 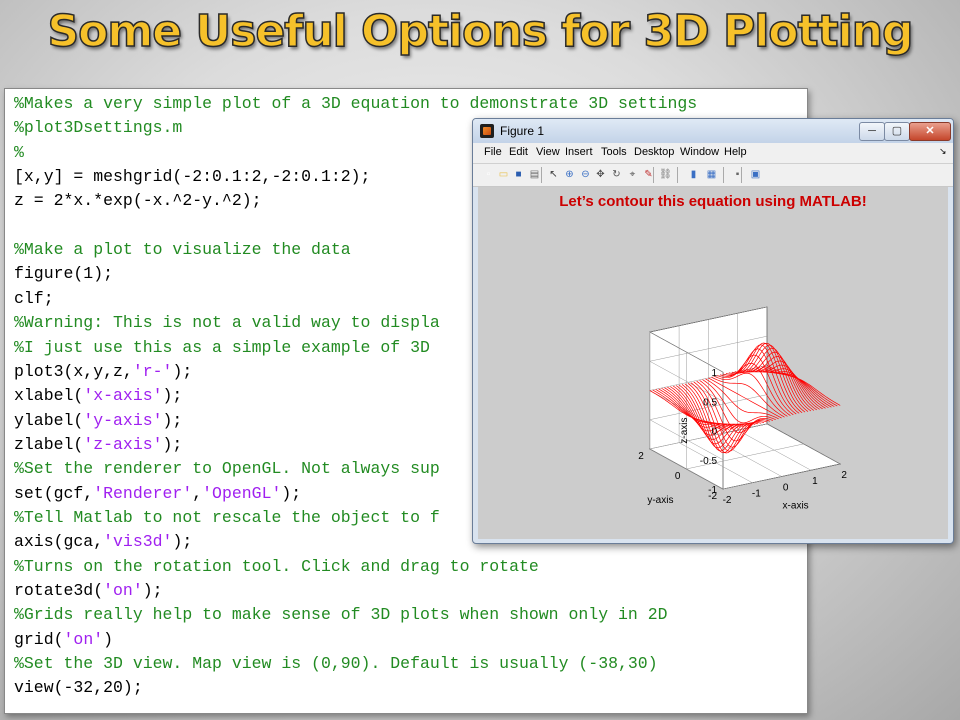 I want to click on menu-desktop: Desktop, so click(x=654, y=152).